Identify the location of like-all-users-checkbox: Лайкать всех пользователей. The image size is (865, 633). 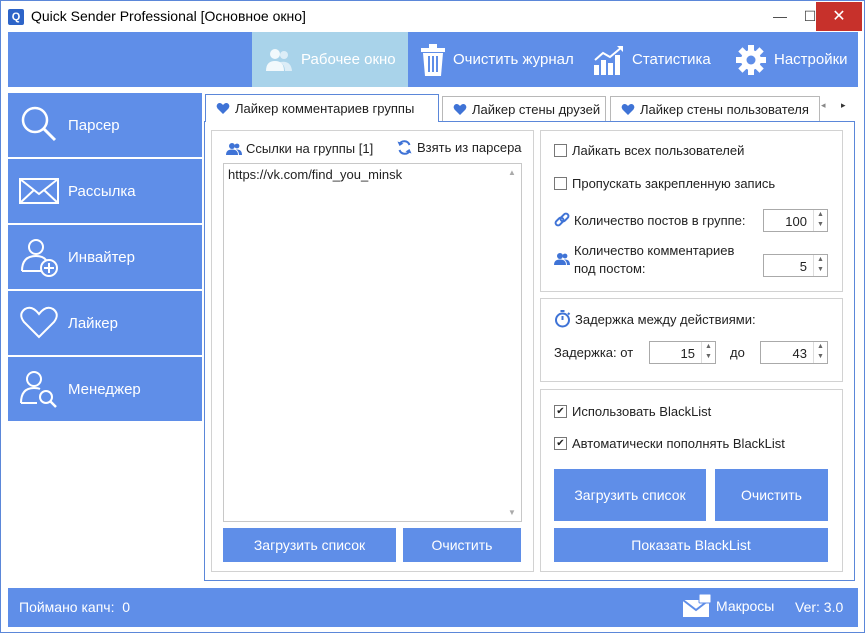
(649, 150).